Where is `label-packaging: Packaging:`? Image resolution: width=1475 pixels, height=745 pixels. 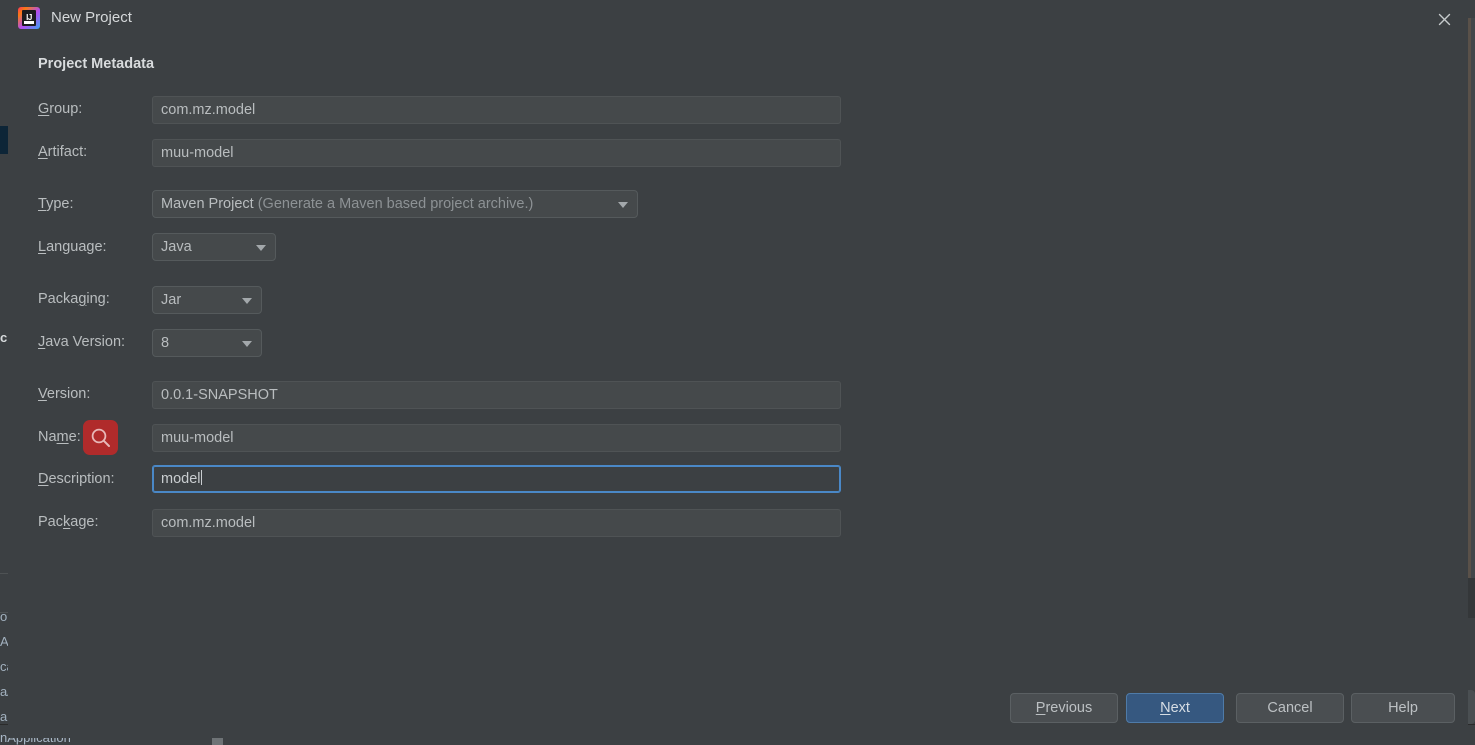
label-packaging: Packaging: is located at coordinates (74, 299).